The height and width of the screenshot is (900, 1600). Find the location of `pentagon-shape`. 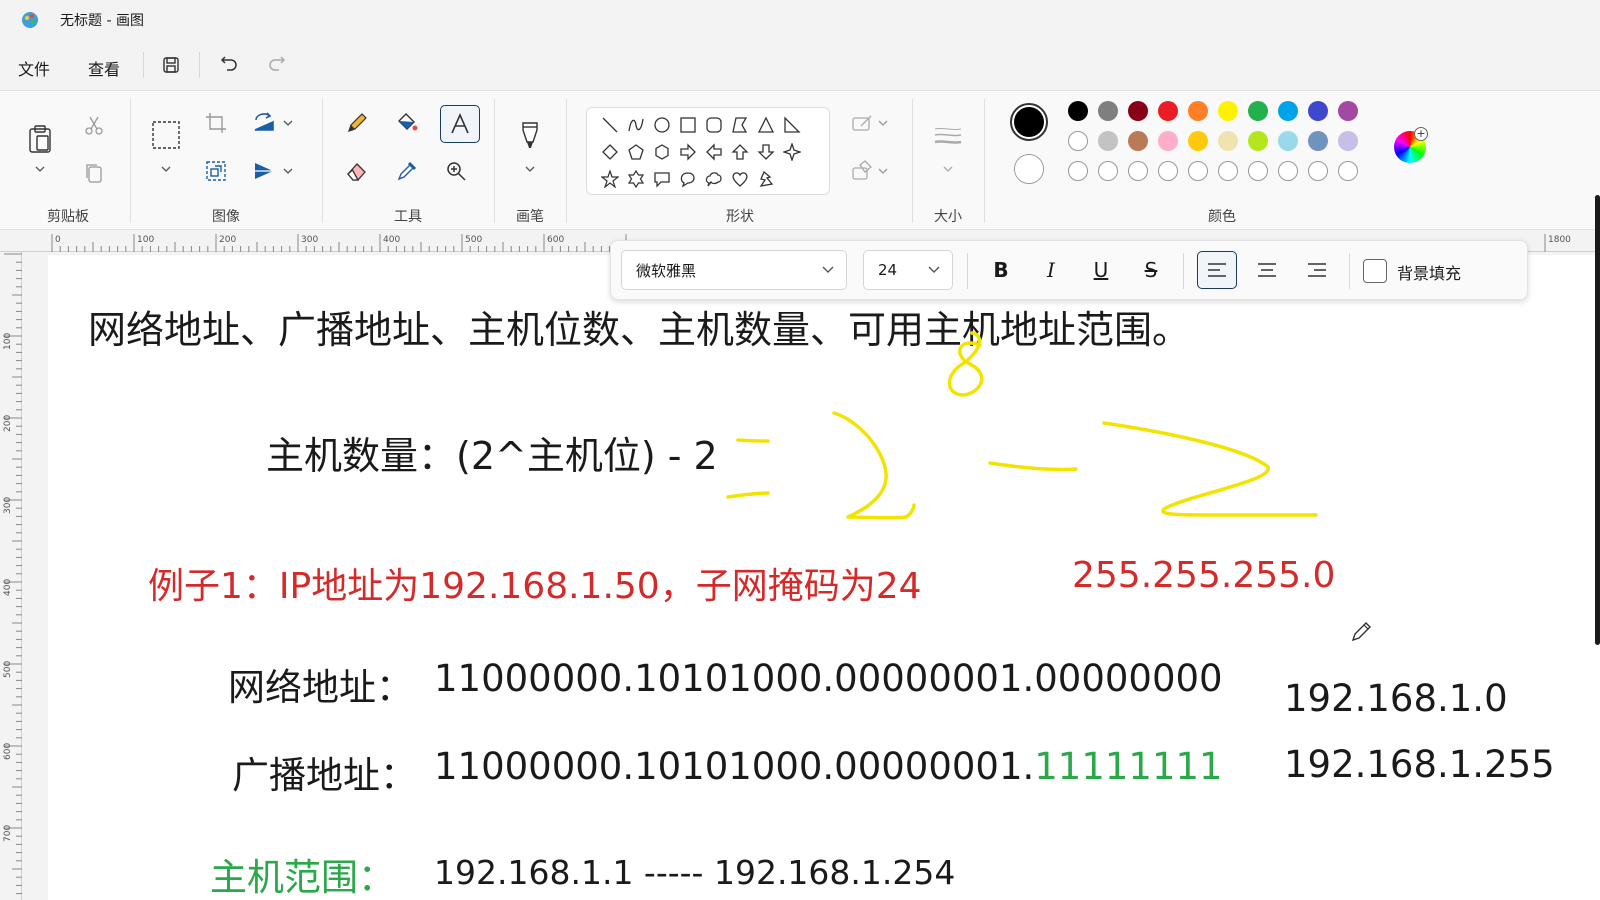

pentagon-shape is located at coordinates (636, 152).